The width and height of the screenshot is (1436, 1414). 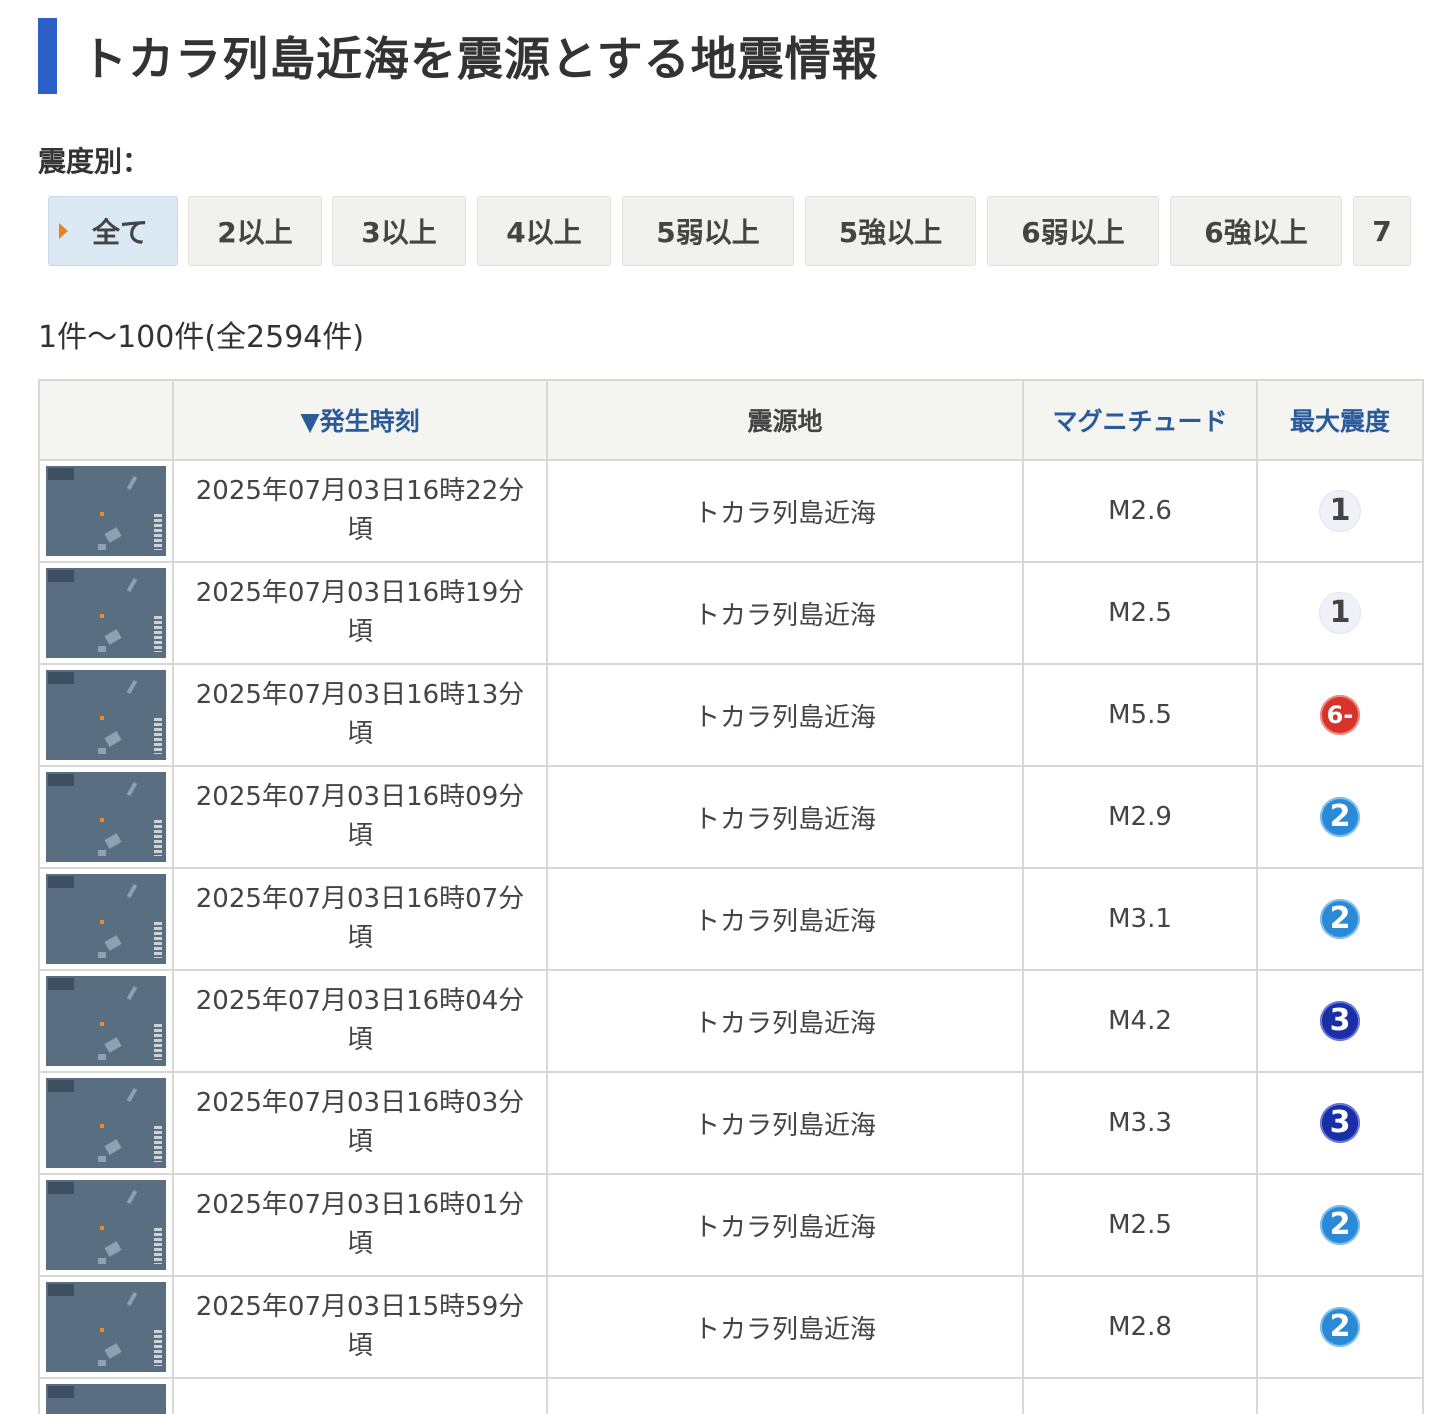 What do you see at coordinates (731, 1123) in the screenshot?
I see `table-row: 2025年07月03日16時03分頃トカラ列島近海 M3.3 3` at bounding box center [731, 1123].